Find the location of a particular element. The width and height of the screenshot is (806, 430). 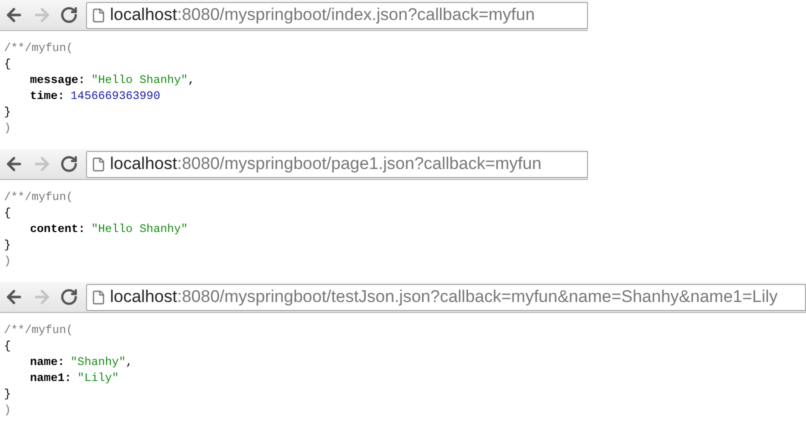

json-key: message: is located at coordinates (58, 81).